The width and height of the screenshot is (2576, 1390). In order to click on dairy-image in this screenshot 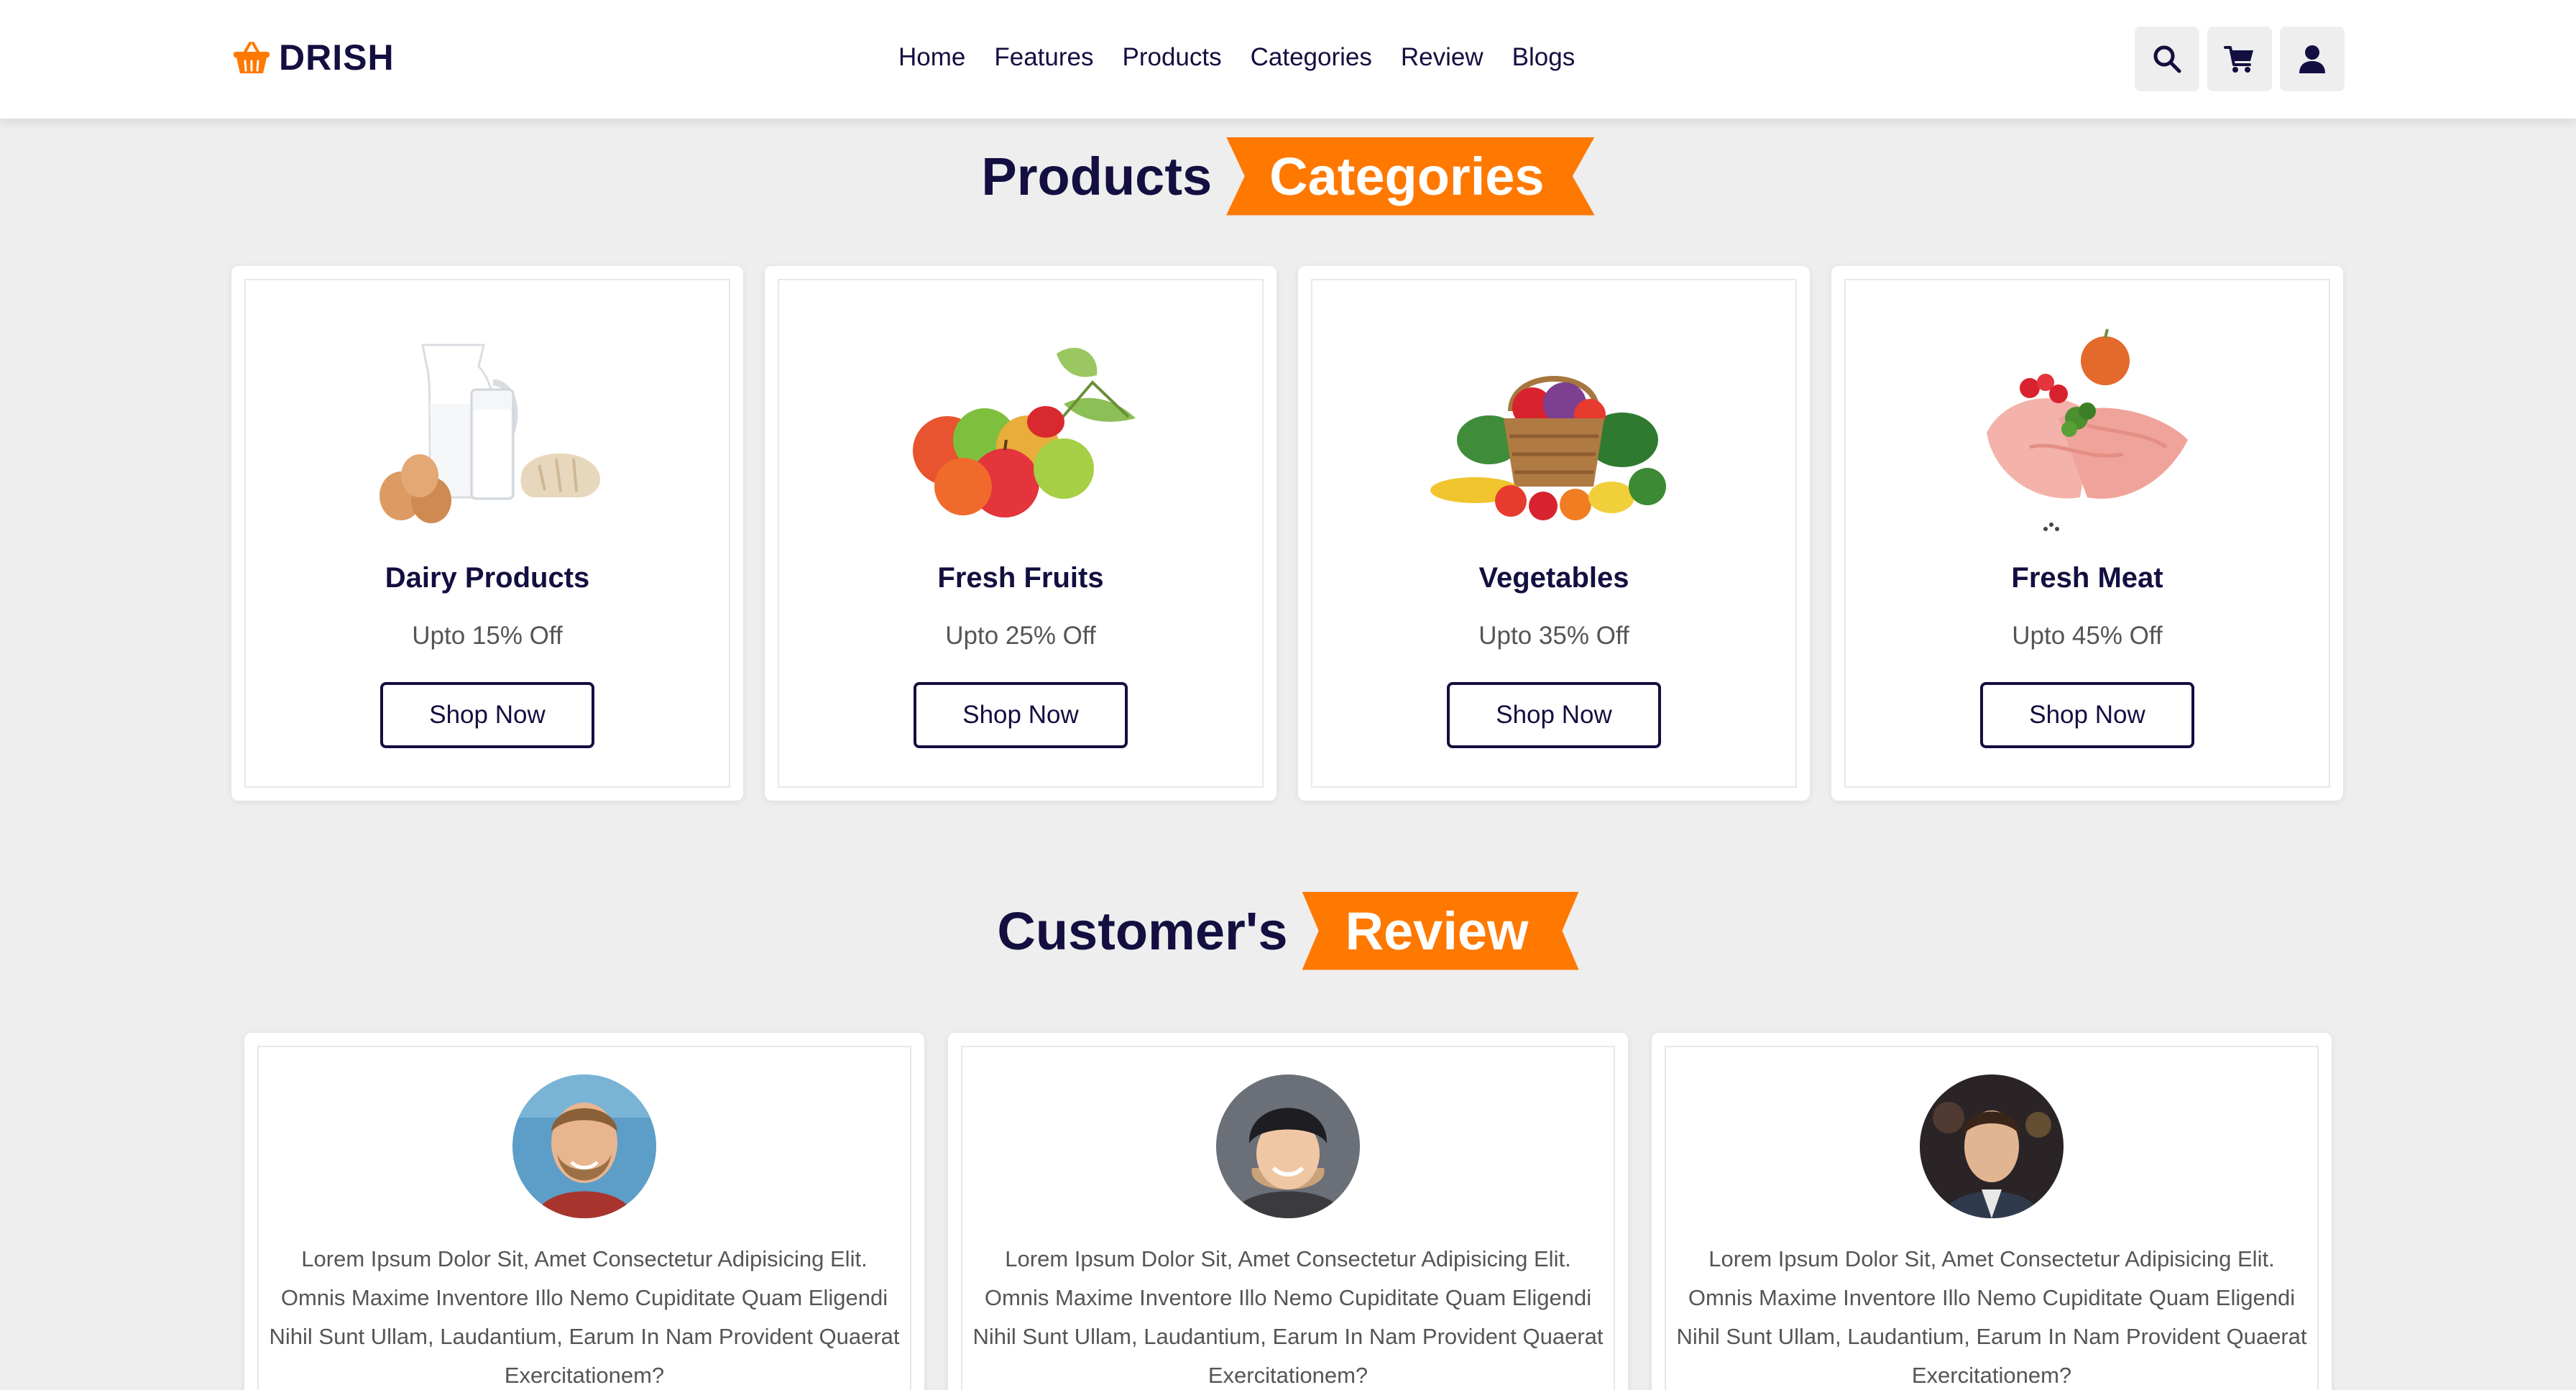, I will do `click(490, 433)`.